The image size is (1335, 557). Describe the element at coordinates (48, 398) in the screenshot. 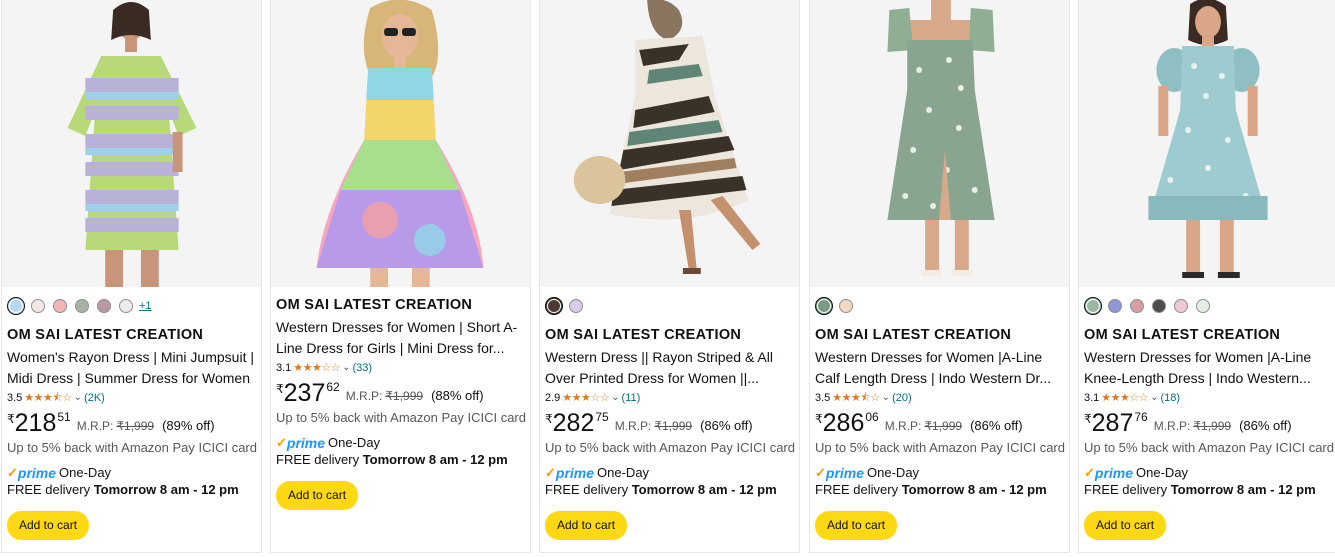

I see `star-rating-icon: ★★★⯪☆` at that location.